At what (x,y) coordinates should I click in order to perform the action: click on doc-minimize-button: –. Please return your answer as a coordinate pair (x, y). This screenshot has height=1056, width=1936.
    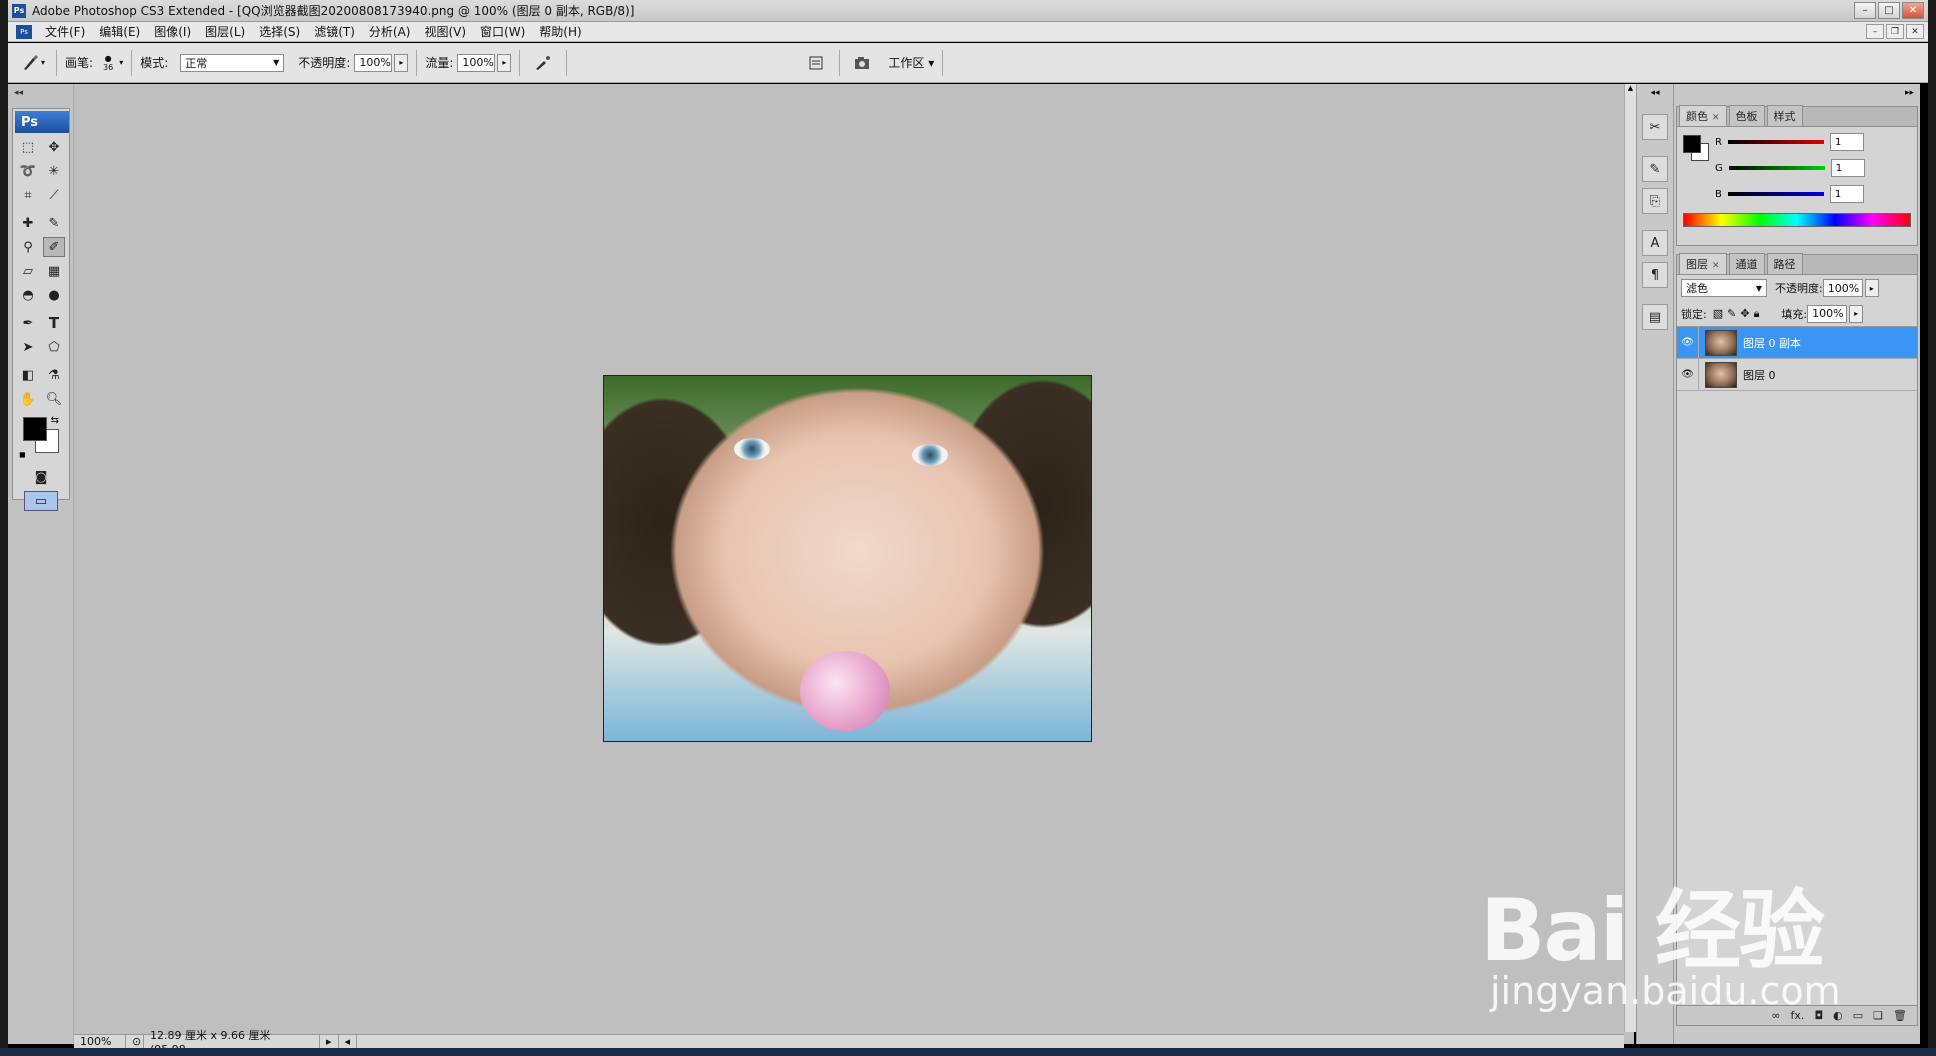
    Looking at the image, I should click on (1875, 31).